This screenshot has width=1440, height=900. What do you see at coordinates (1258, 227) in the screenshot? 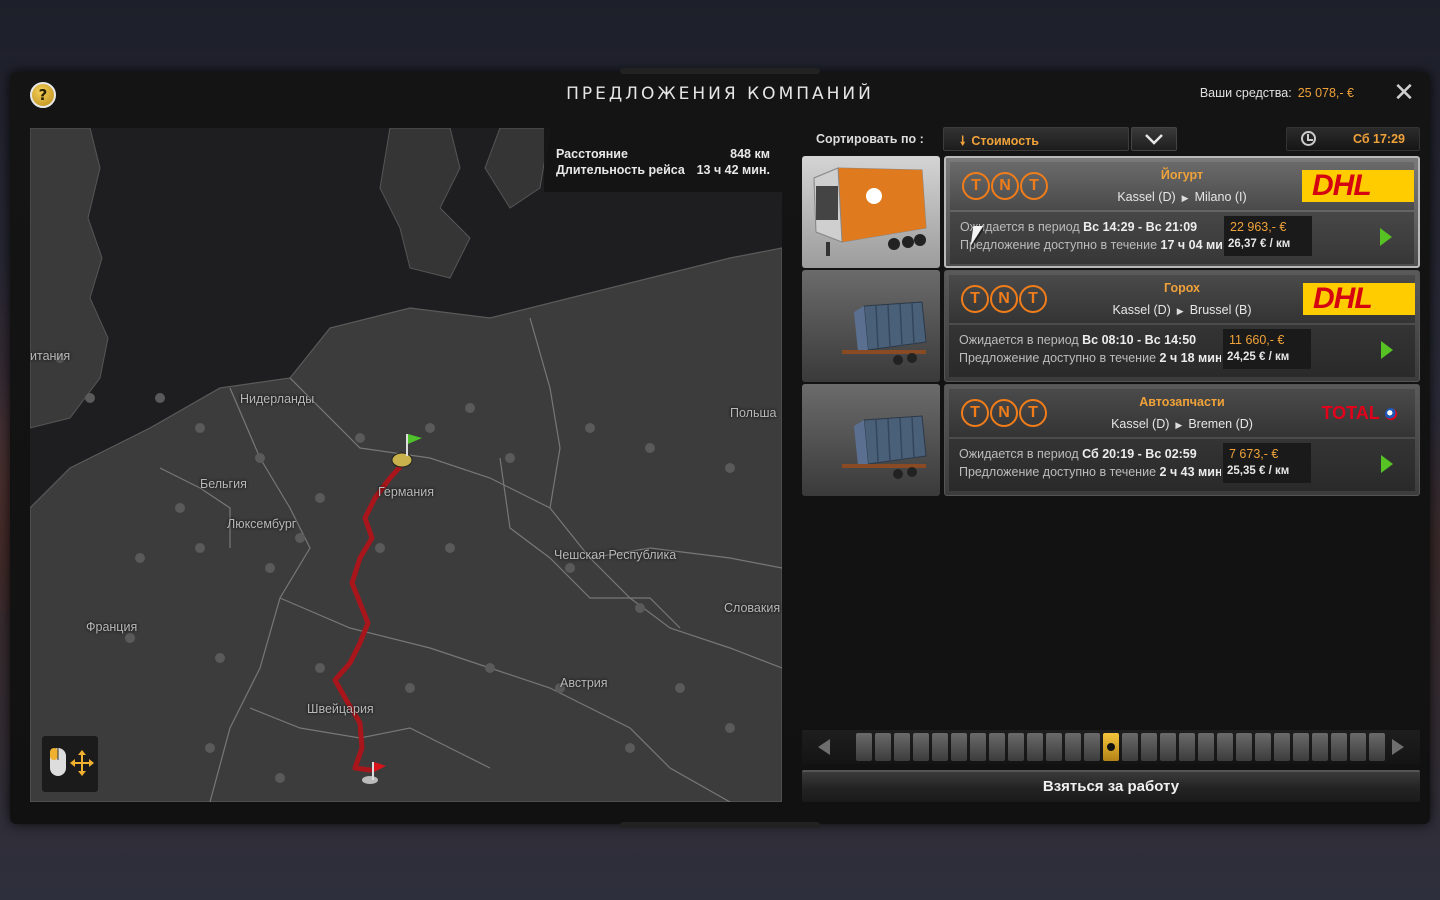
I see `offer-price: 22 963,- €` at bounding box center [1258, 227].